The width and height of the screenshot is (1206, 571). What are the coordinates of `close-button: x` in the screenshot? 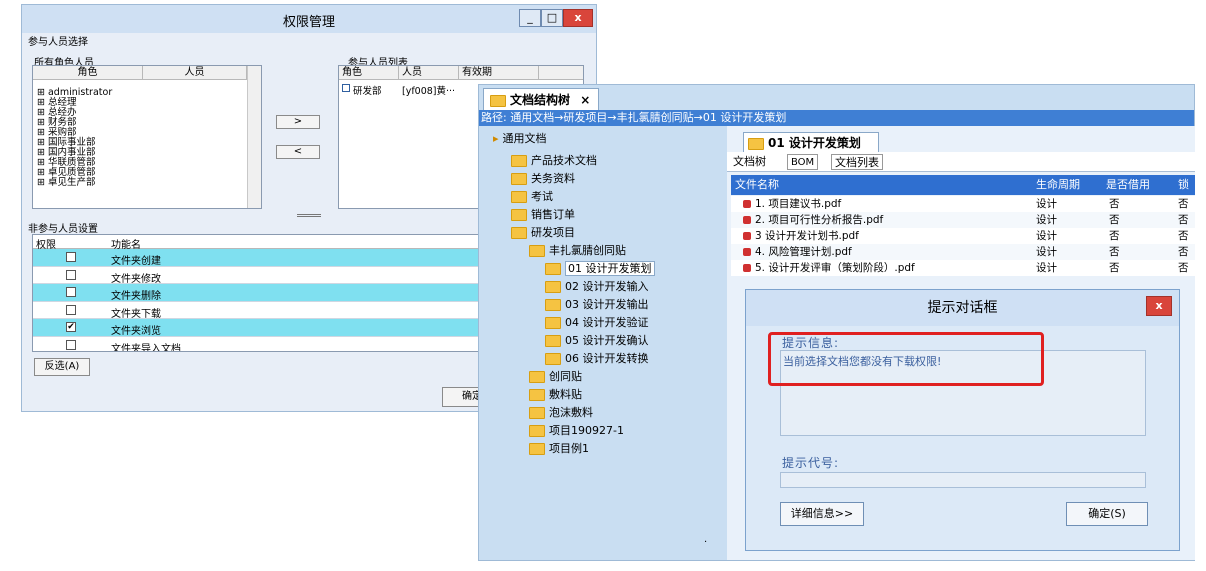 It's located at (578, 18).